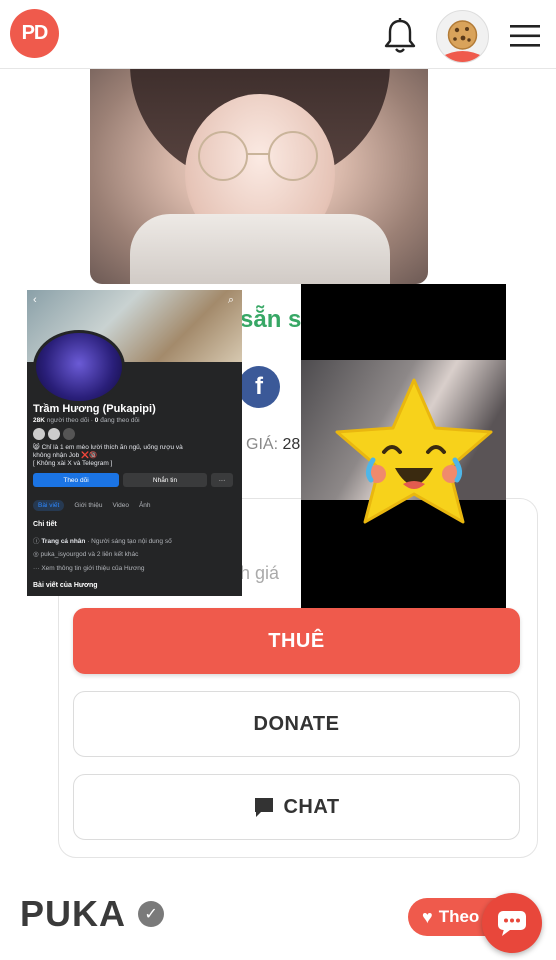 This screenshot has height=960, width=556. Describe the element at coordinates (258, 156) in the screenshot. I see `glasses-shape` at that location.